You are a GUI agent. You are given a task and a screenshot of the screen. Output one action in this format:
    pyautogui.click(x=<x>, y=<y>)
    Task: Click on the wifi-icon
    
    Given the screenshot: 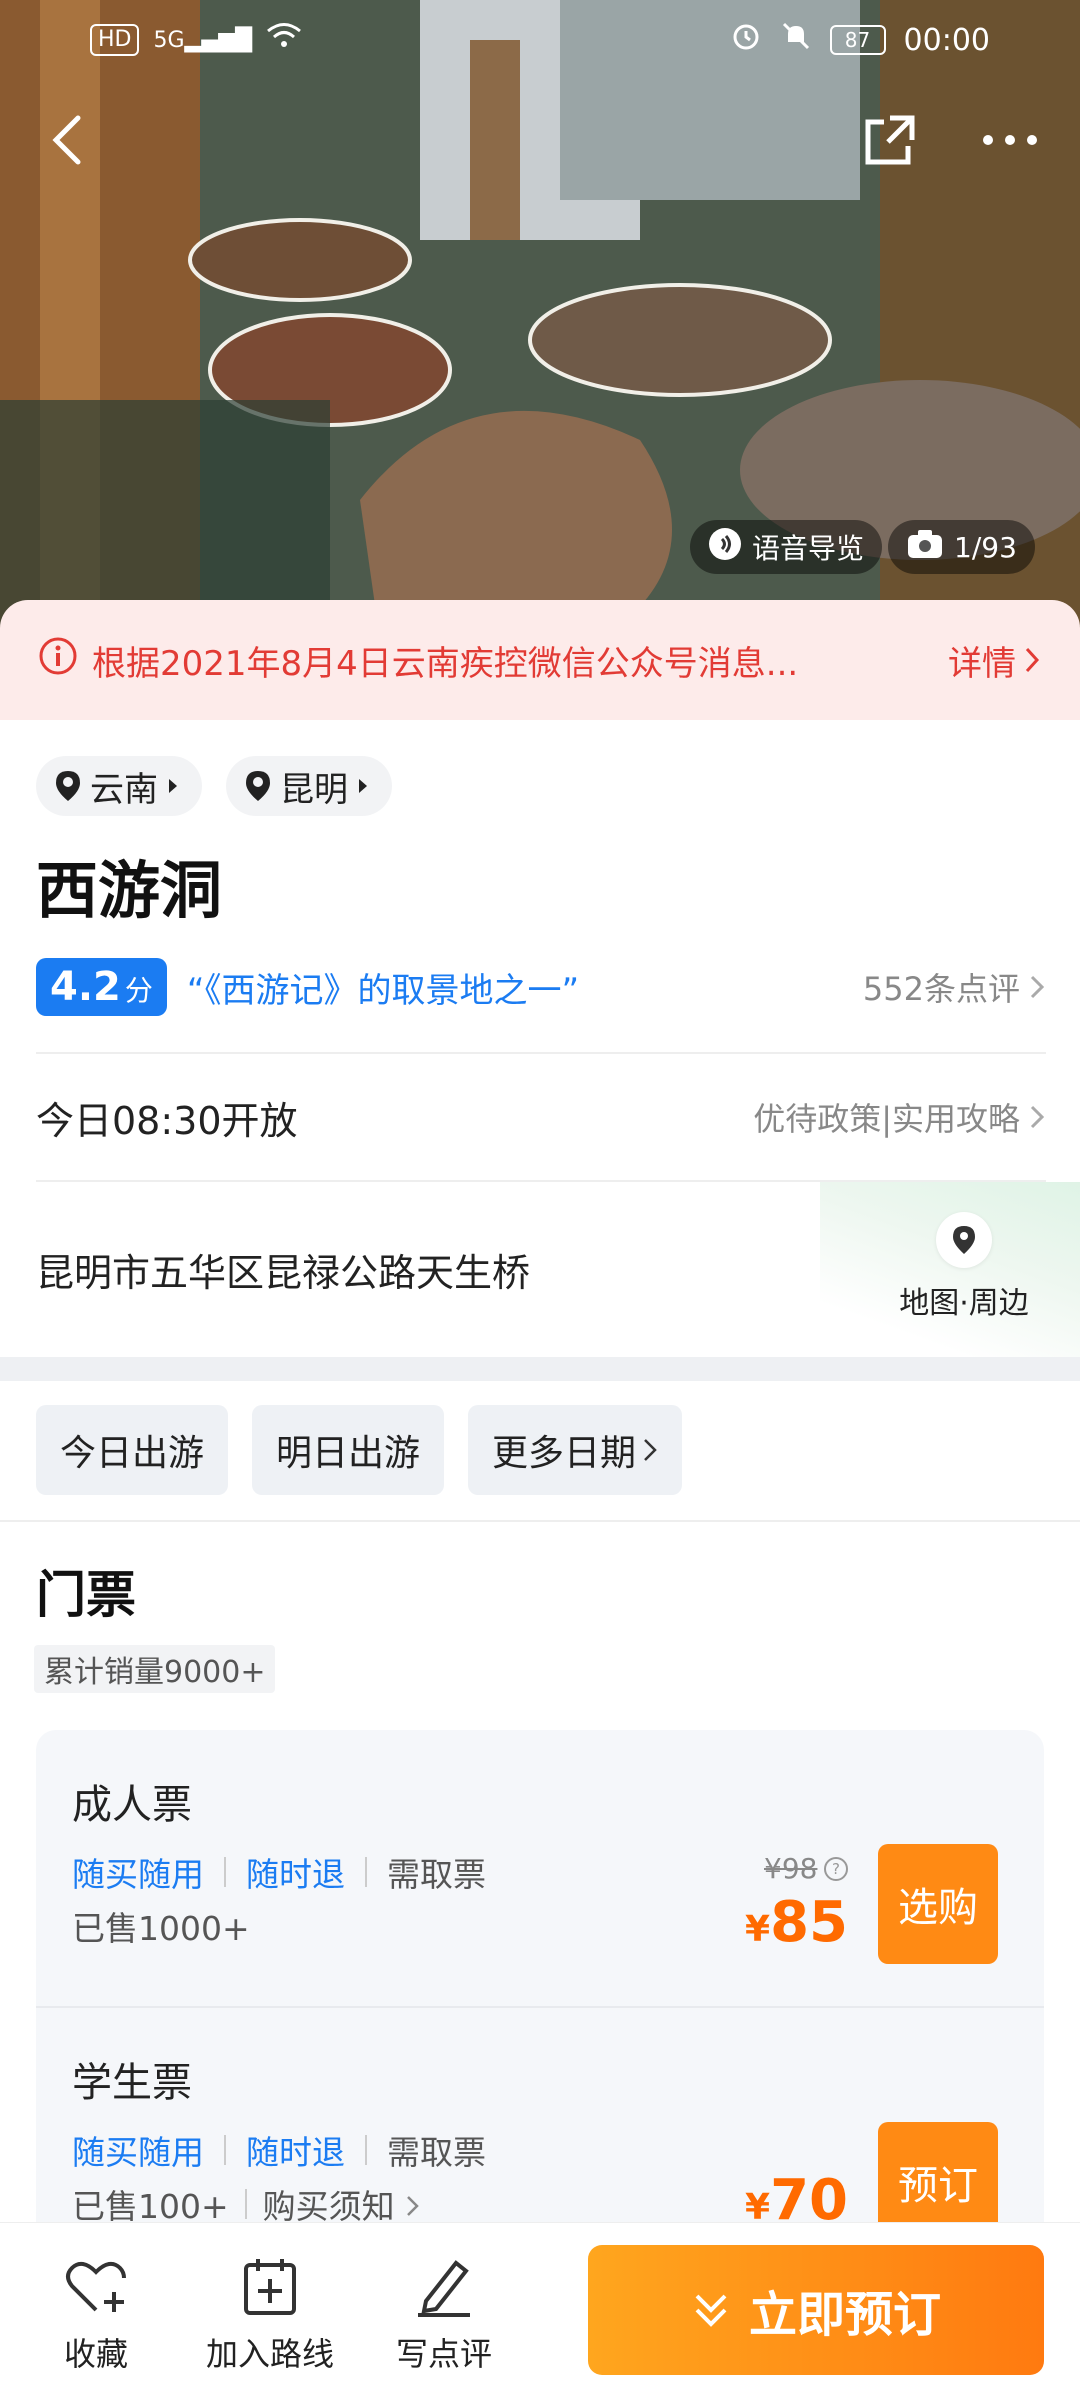 What is the action you would take?
    pyautogui.click(x=284, y=40)
    